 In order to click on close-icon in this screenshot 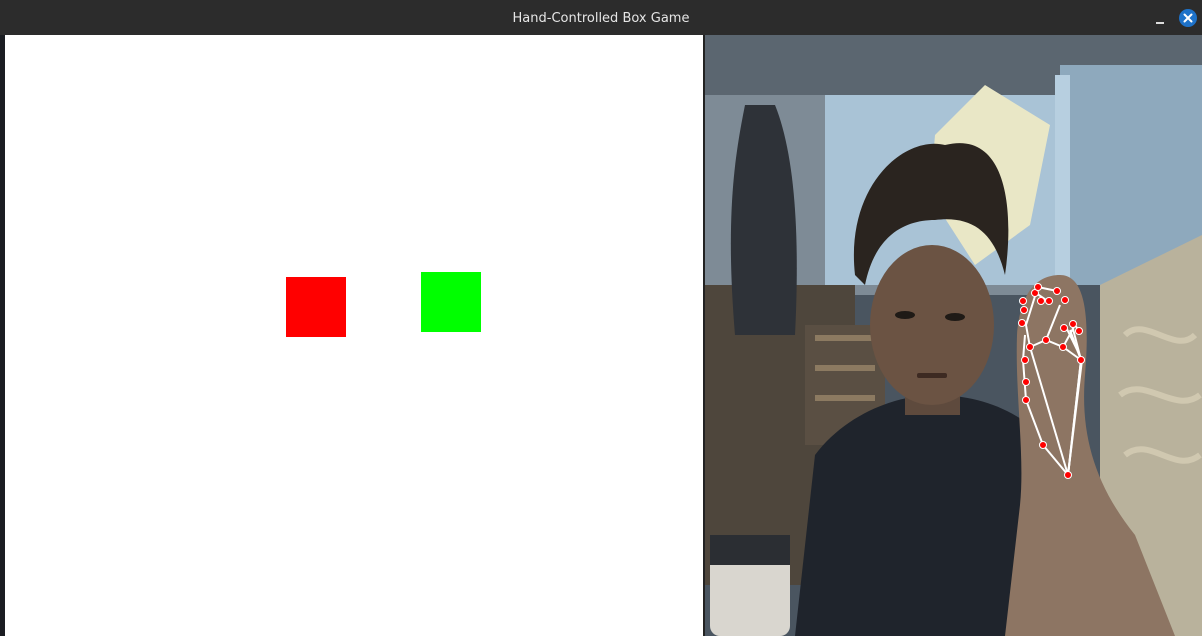, I will do `click(1188, 18)`.